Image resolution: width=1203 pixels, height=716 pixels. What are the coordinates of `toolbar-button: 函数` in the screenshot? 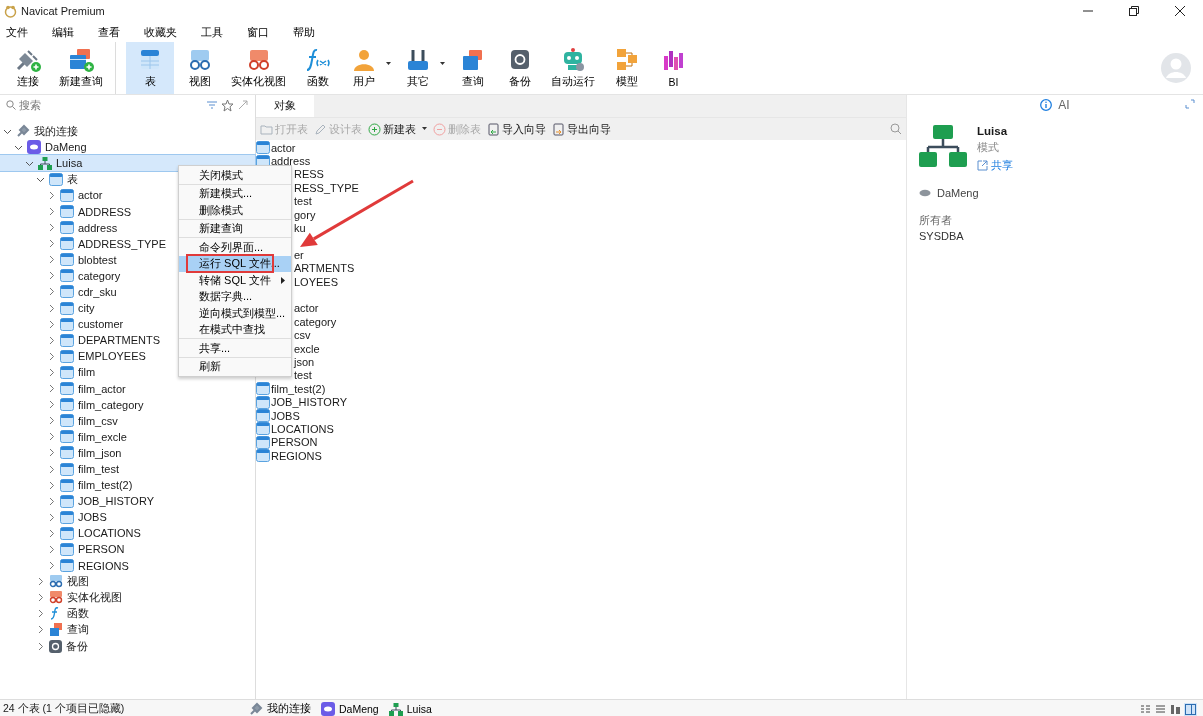 It's located at (317, 68).